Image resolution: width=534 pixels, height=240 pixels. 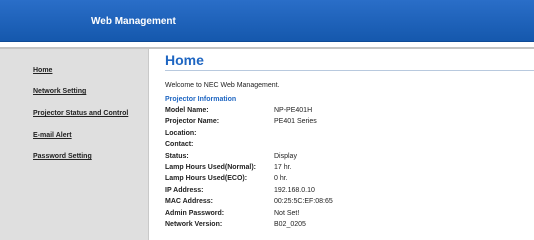 What do you see at coordinates (290, 224) in the screenshot?
I see `info-value-network-version: B02_0205` at bounding box center [290, 224].